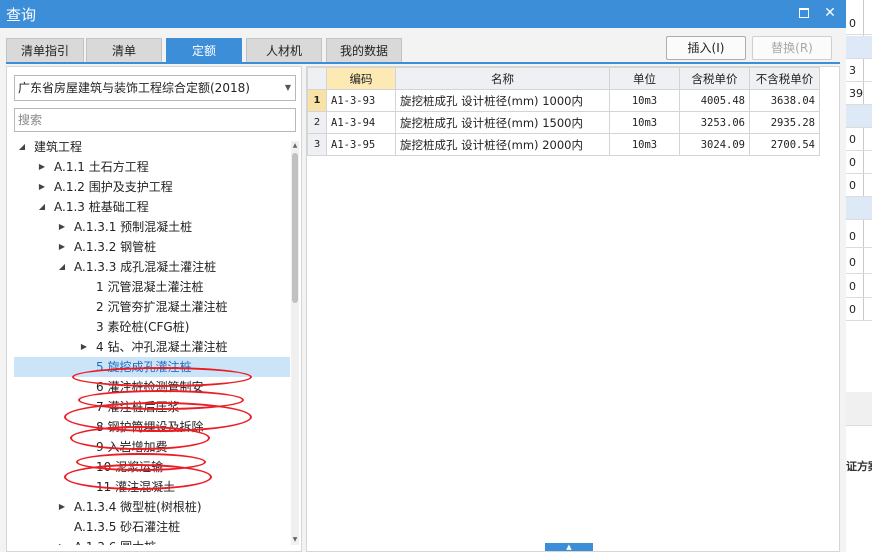  What do you see at coordinates (502, 78) in the screenshot?
I see `header-name: 名称` at bounding box center [502, 78].